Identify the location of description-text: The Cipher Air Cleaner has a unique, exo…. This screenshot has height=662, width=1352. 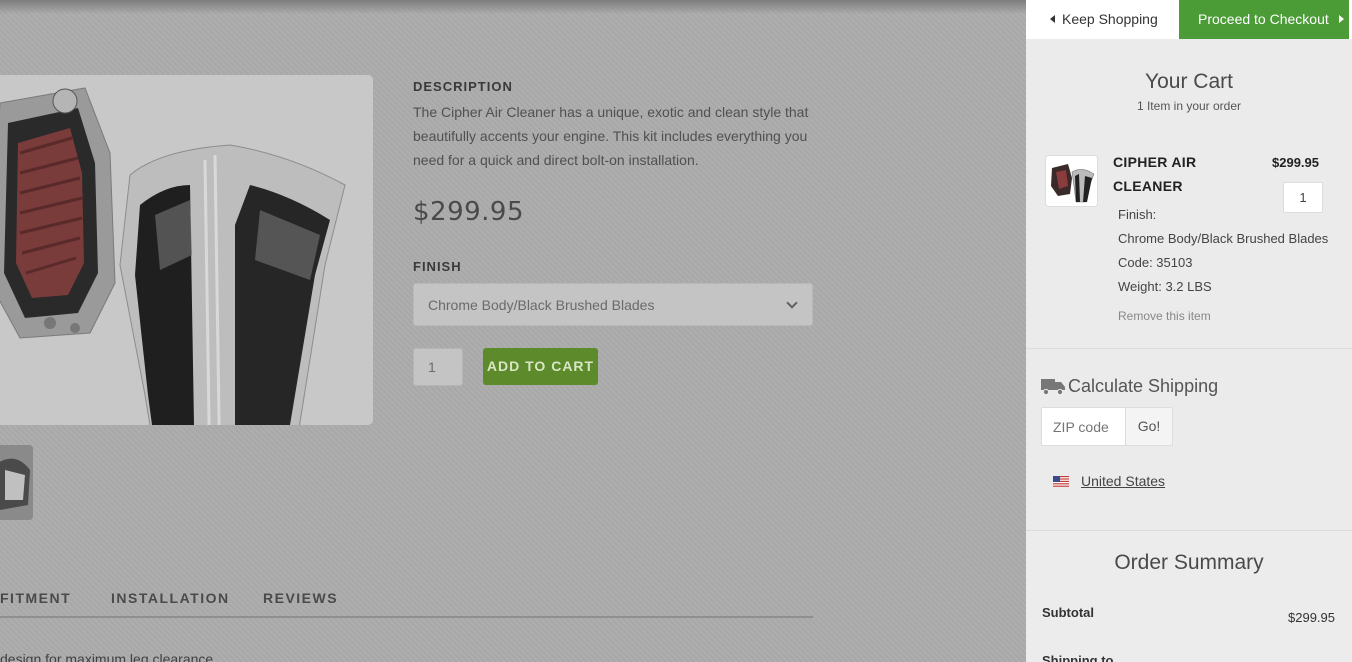
(611, 136).